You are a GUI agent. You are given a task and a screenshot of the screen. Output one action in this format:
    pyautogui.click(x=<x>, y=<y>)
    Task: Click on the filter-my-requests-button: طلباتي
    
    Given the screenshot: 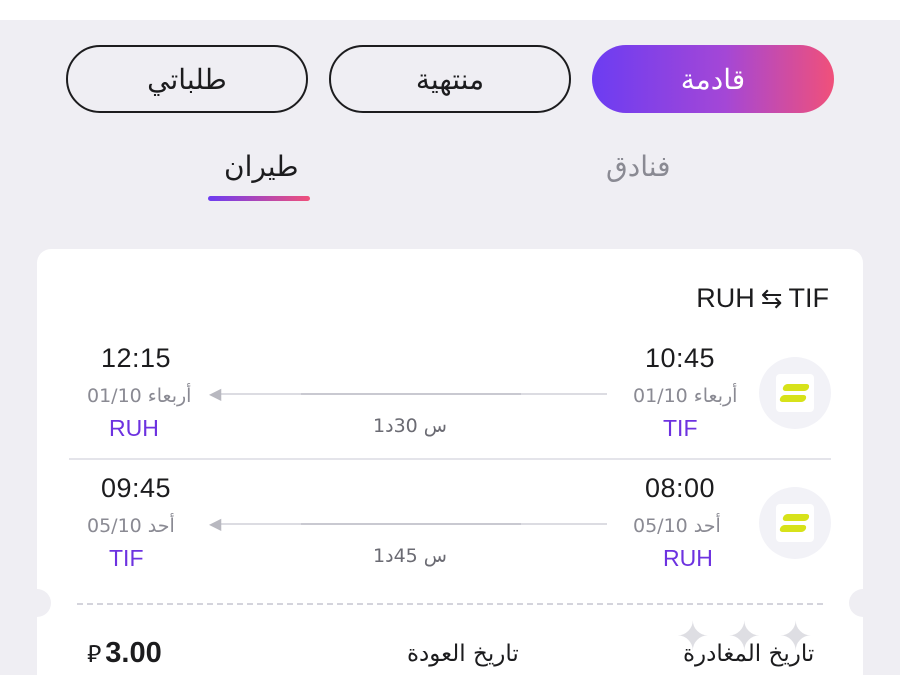 What is the action you would take?
    pyautogui.click(x=187, y=79)
    